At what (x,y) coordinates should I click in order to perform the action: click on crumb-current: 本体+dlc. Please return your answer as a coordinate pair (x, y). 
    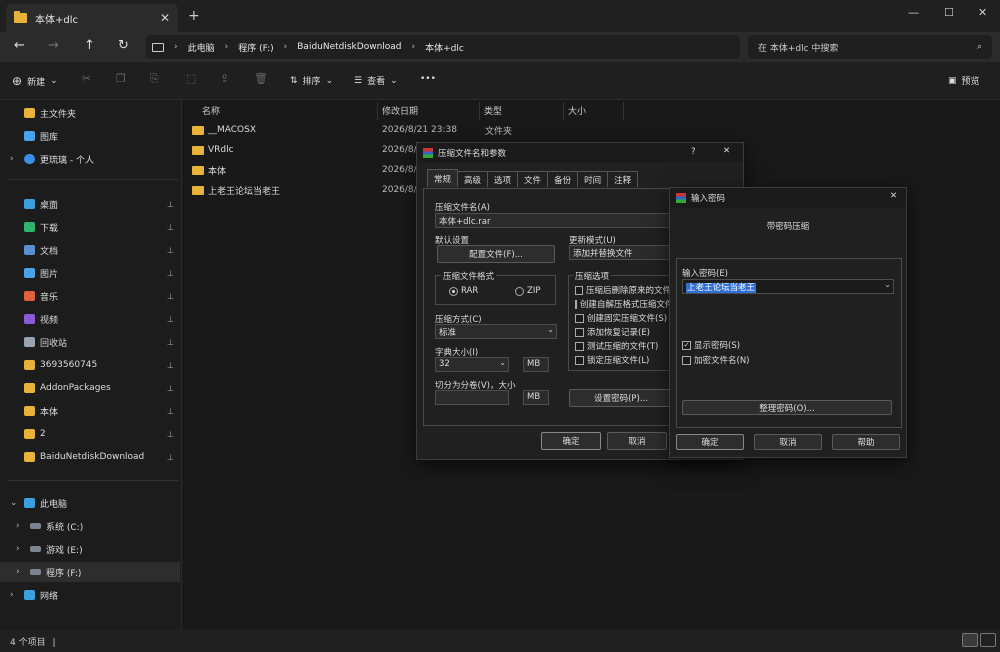
    Looking at the image, I should click on (444, 47).